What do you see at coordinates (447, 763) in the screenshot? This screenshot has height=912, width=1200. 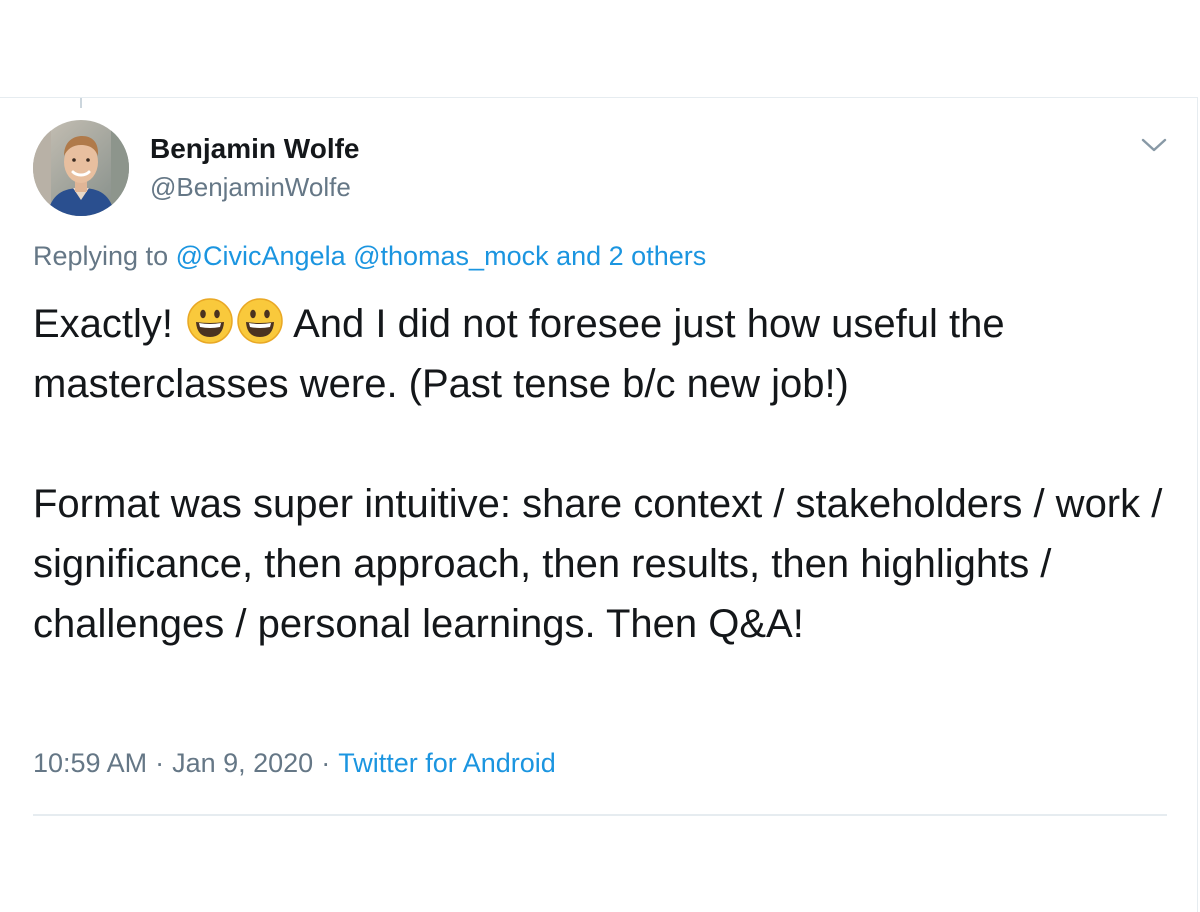 I see `tweet-source-link: Twitter for Android` at bounding box center [447, 763].